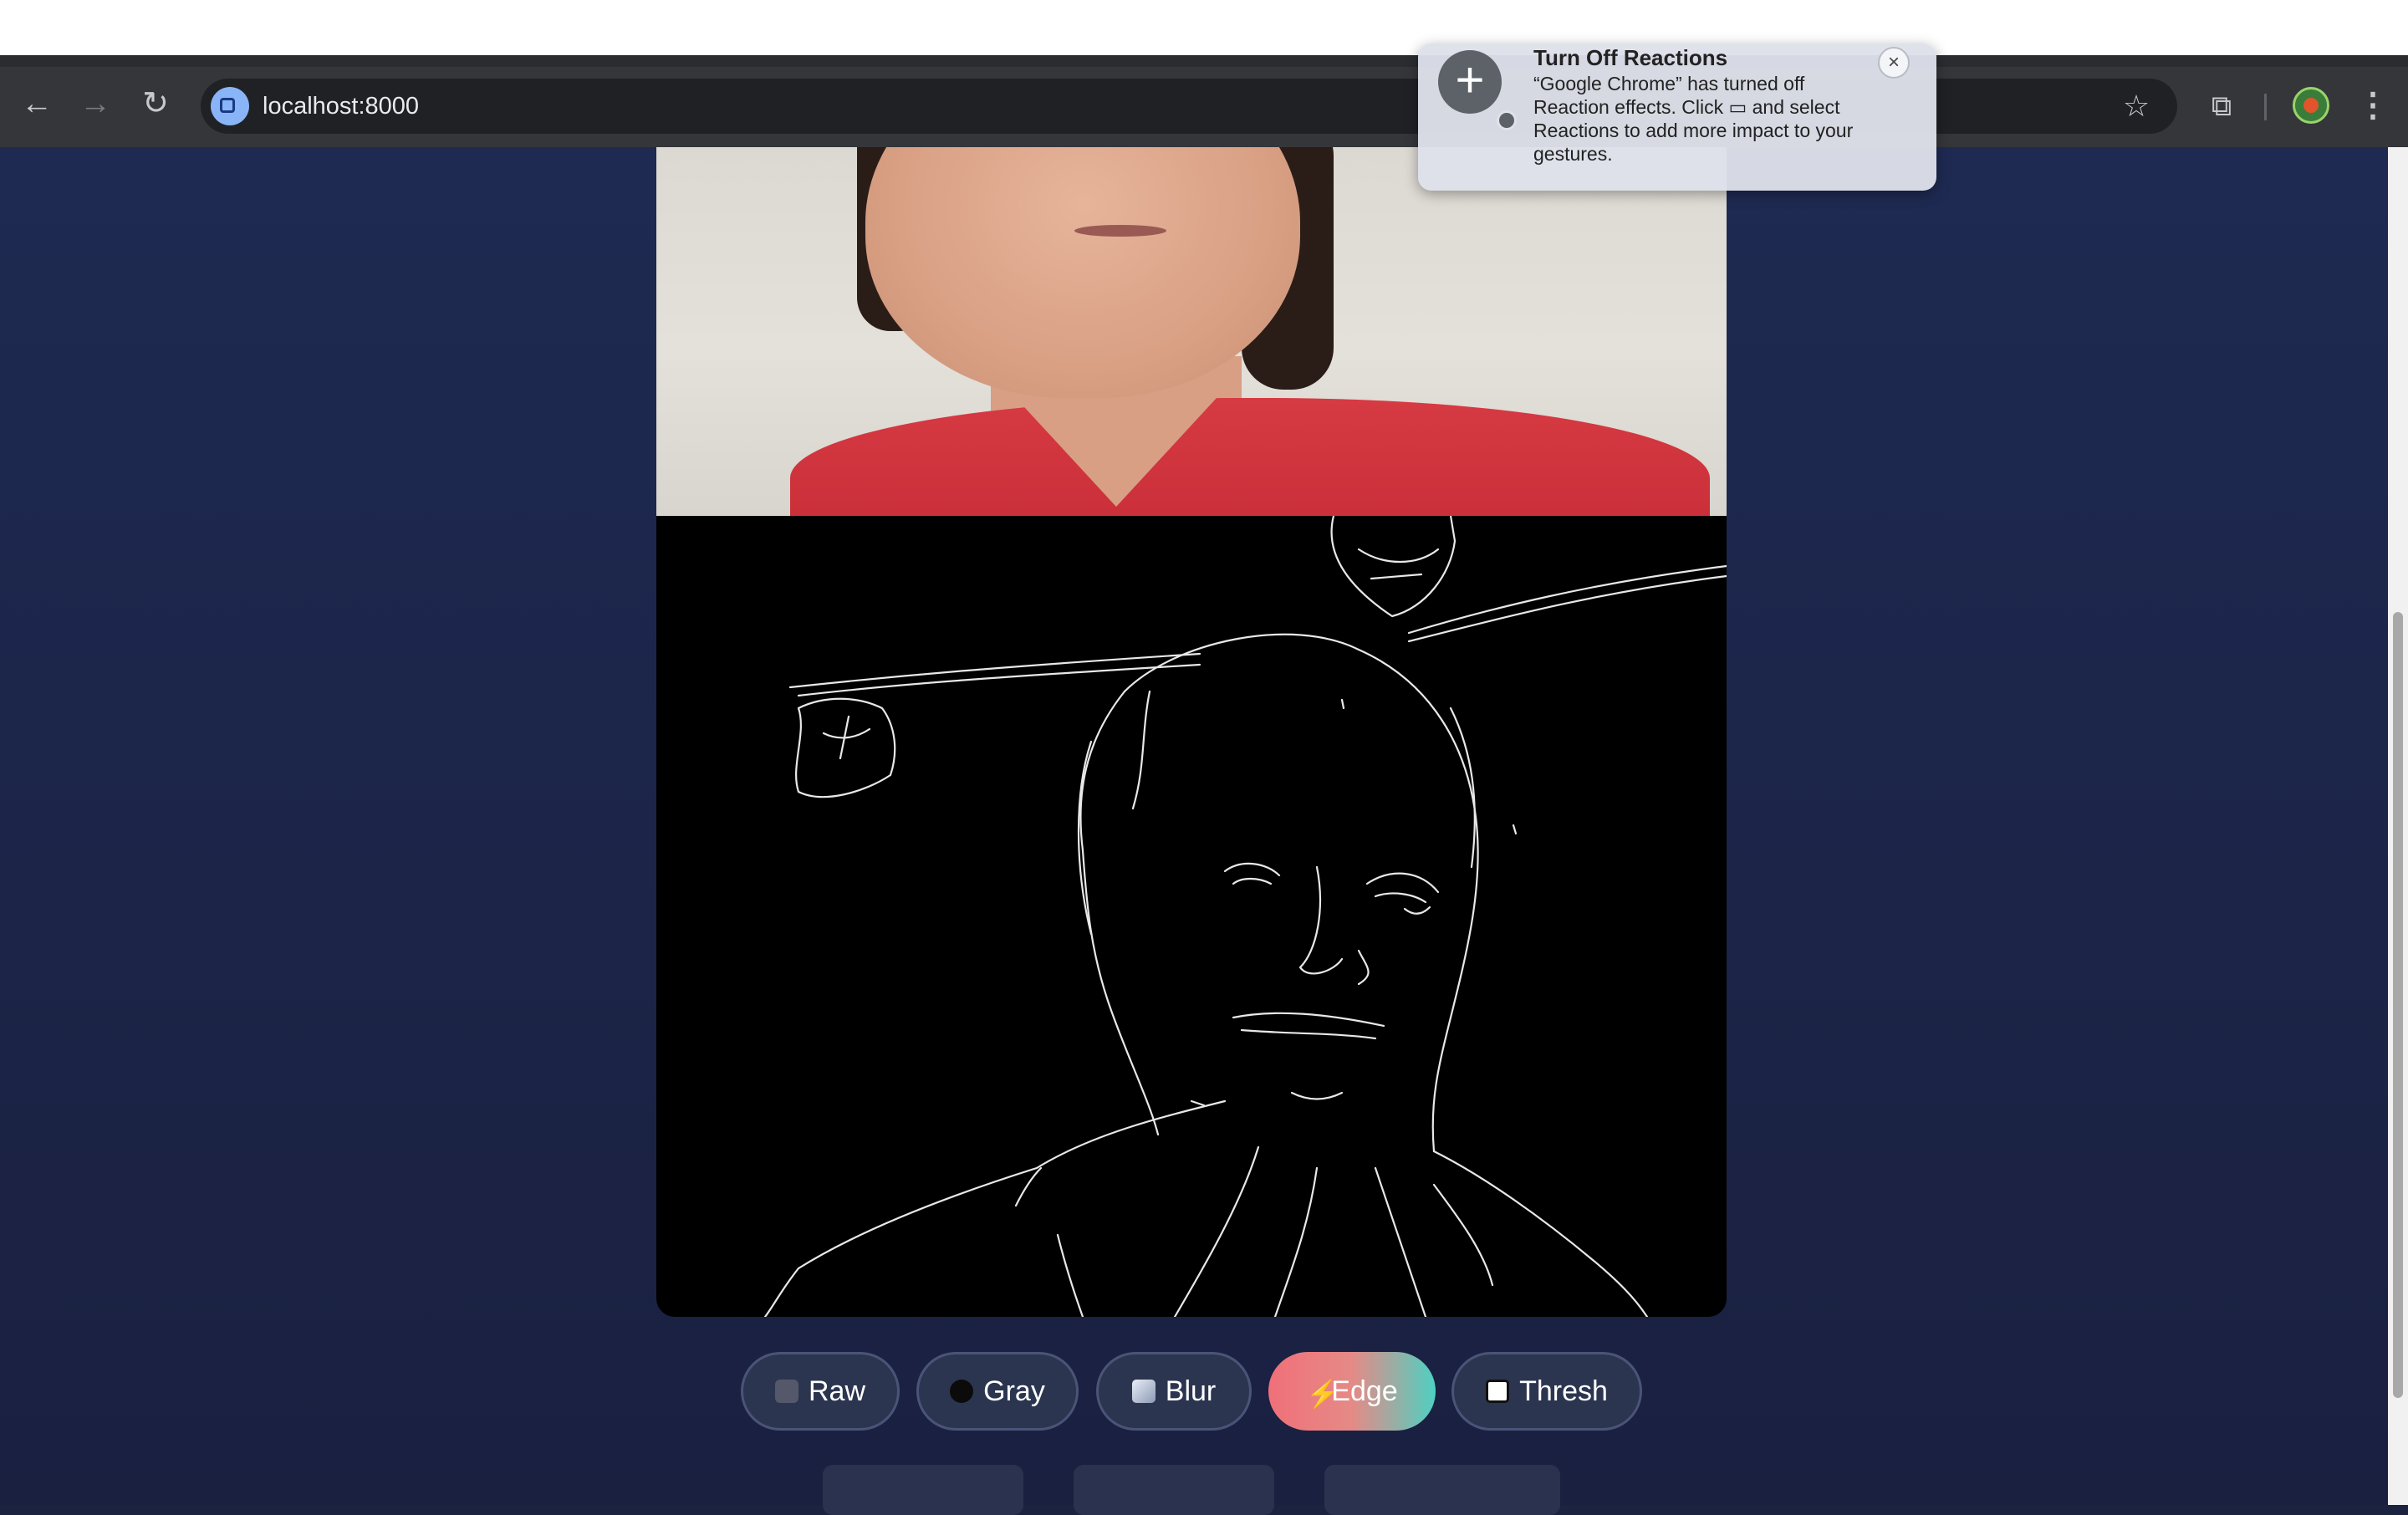 Image resolution: width=2408 pixels, height=1515 pixels. Describe the element at coordinates (1563, 1391) in the screenshot. I see `filter-label: Thresh` at that location.